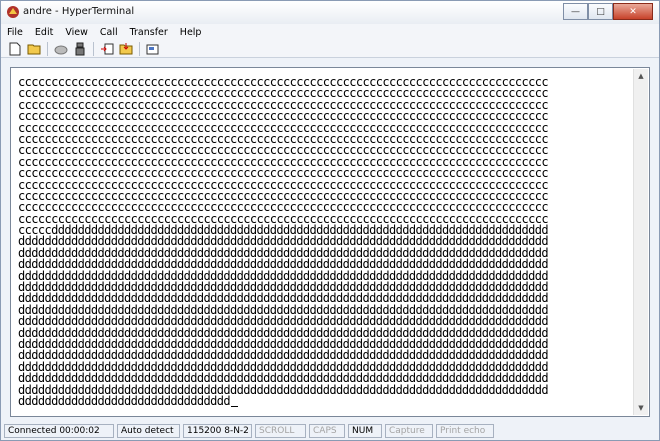 The width and height of the screenshot is (660, 441). I want to click on status-detect: Auto detect, so click(148, 431).